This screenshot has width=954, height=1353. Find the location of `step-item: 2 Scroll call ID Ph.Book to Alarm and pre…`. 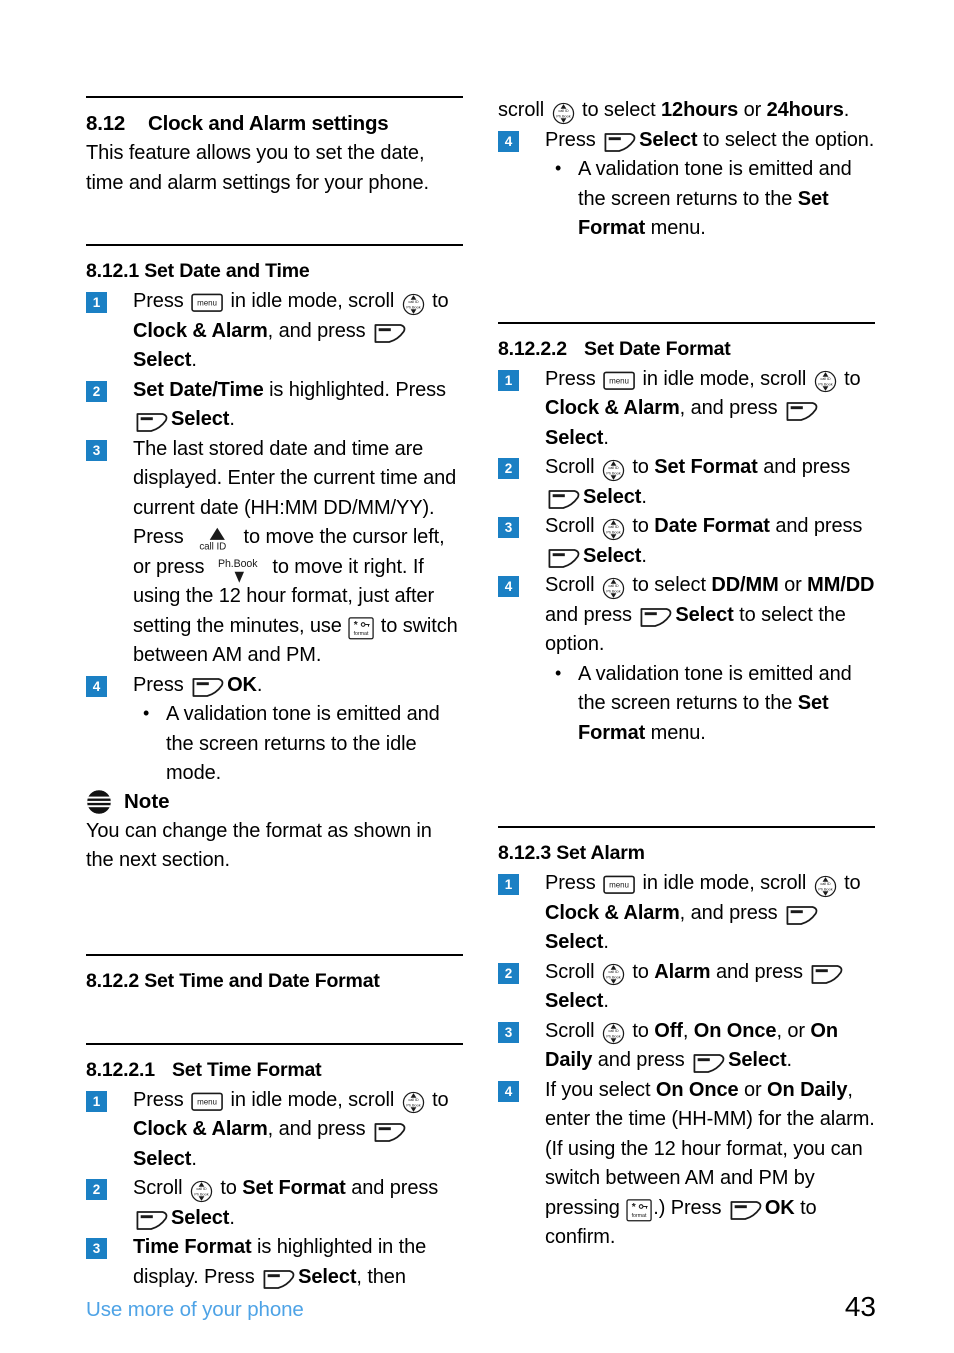

step-item: 2 Scroll call ID Ph.Book to Alarm and pre… is located at coordinates (686, 987).